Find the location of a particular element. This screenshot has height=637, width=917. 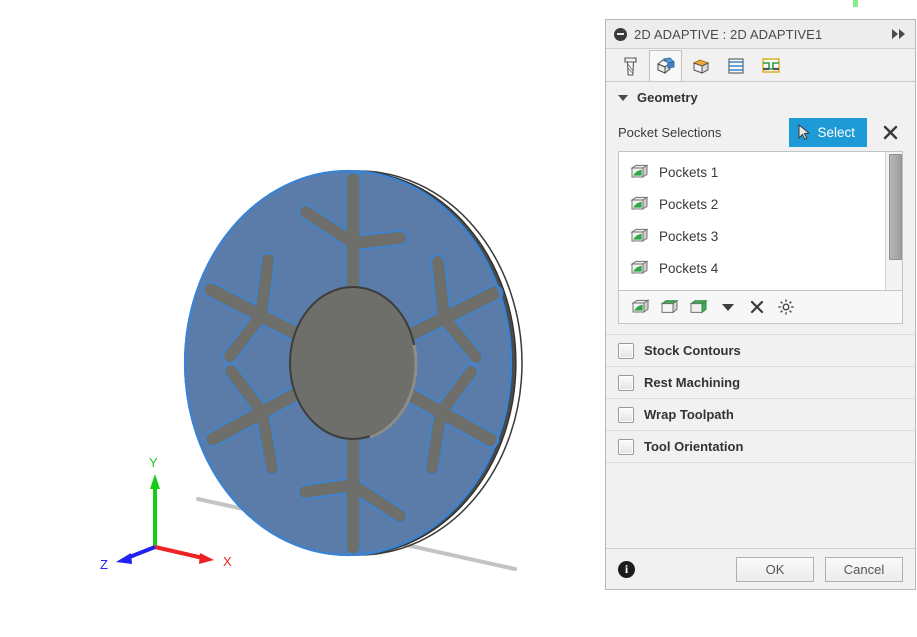

section-stock-contours: Stock Contours is located at coordinates (760, 351).